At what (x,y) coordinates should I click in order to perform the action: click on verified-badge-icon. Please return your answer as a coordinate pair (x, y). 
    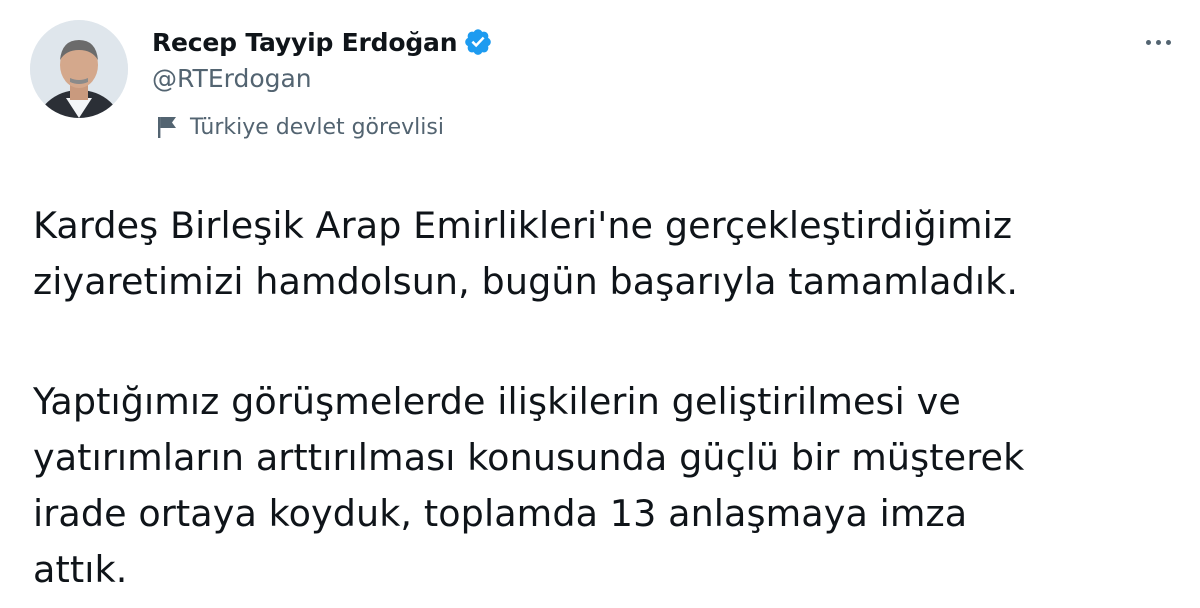
    Looking at the image, I should click on (478, 42).